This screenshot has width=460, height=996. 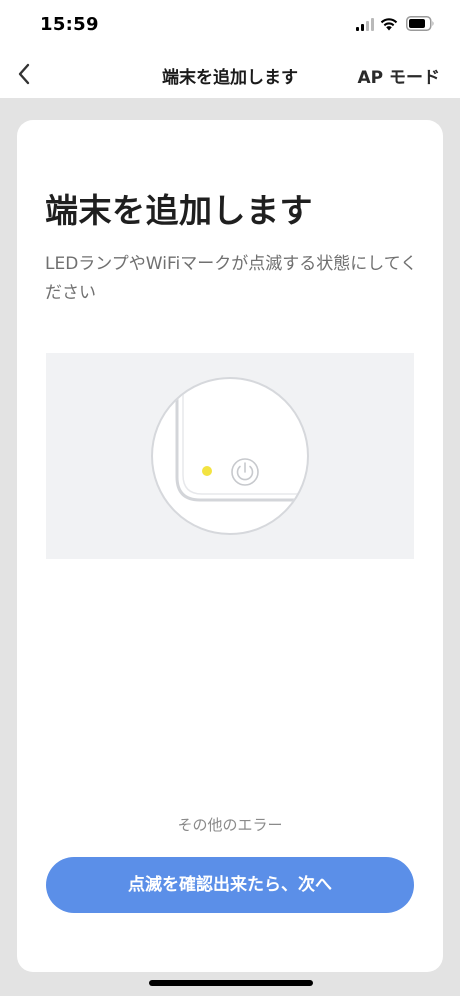 I want to click on instruction-text: LEDランプやWiFiマークが点滅する状態にしてください, so click(x=231, y=278).